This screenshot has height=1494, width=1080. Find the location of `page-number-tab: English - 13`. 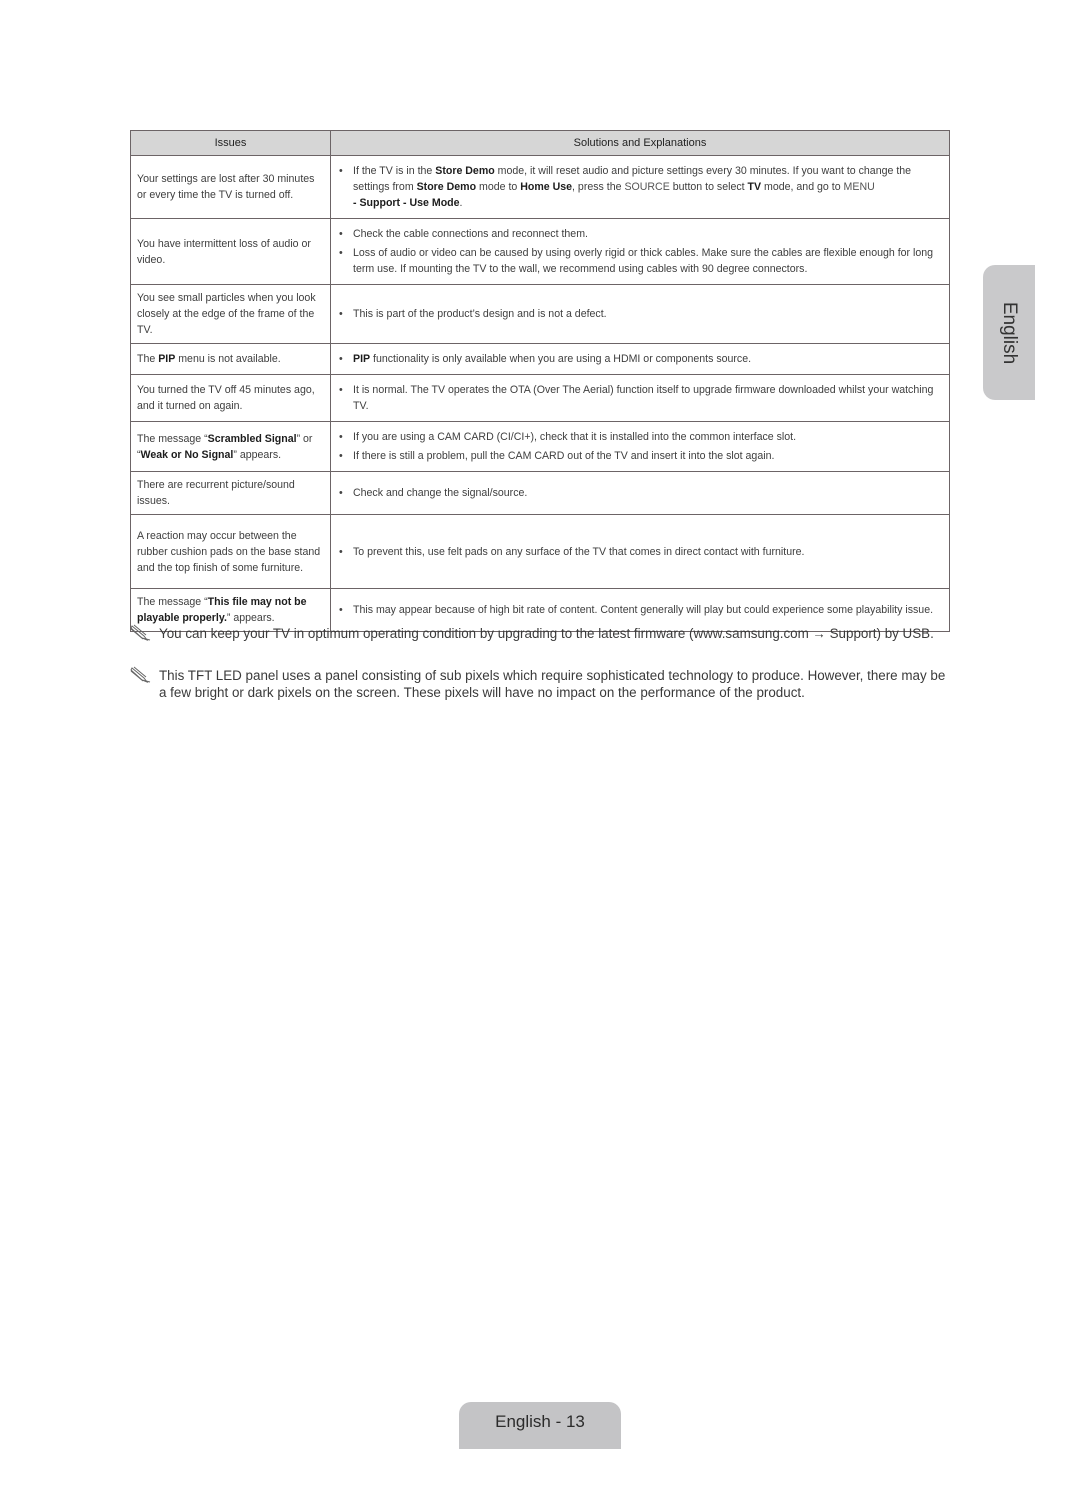

page-number-tab: English - 13 is located at coordinates (540, 1425).